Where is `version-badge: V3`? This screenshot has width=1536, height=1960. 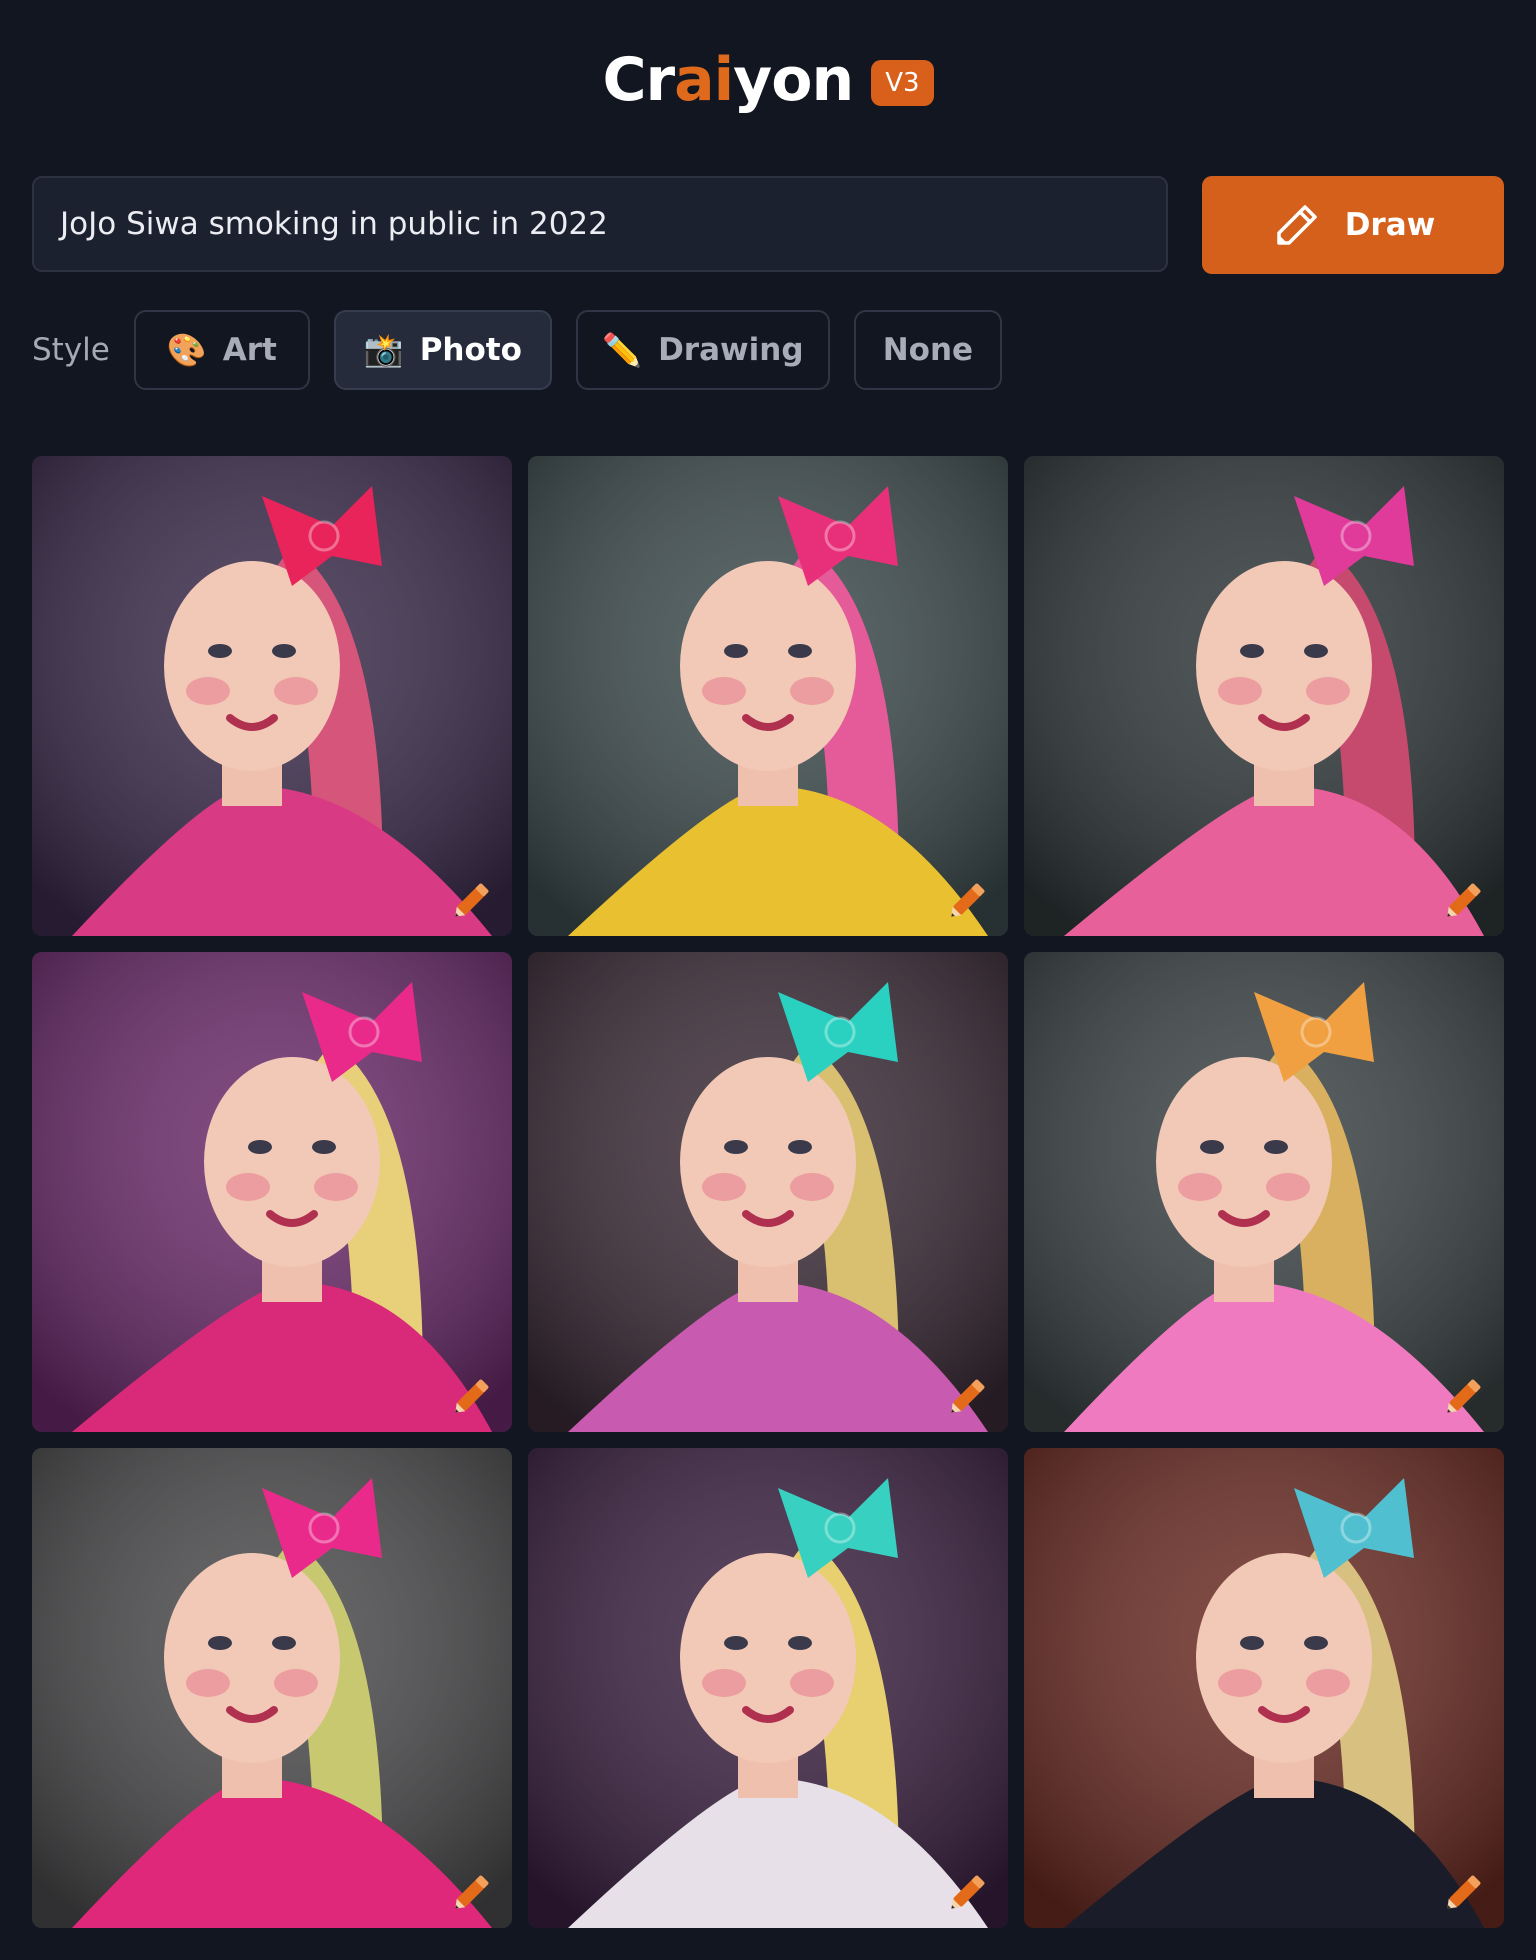 version-badge: V3 is located at coordinates (902, 83).